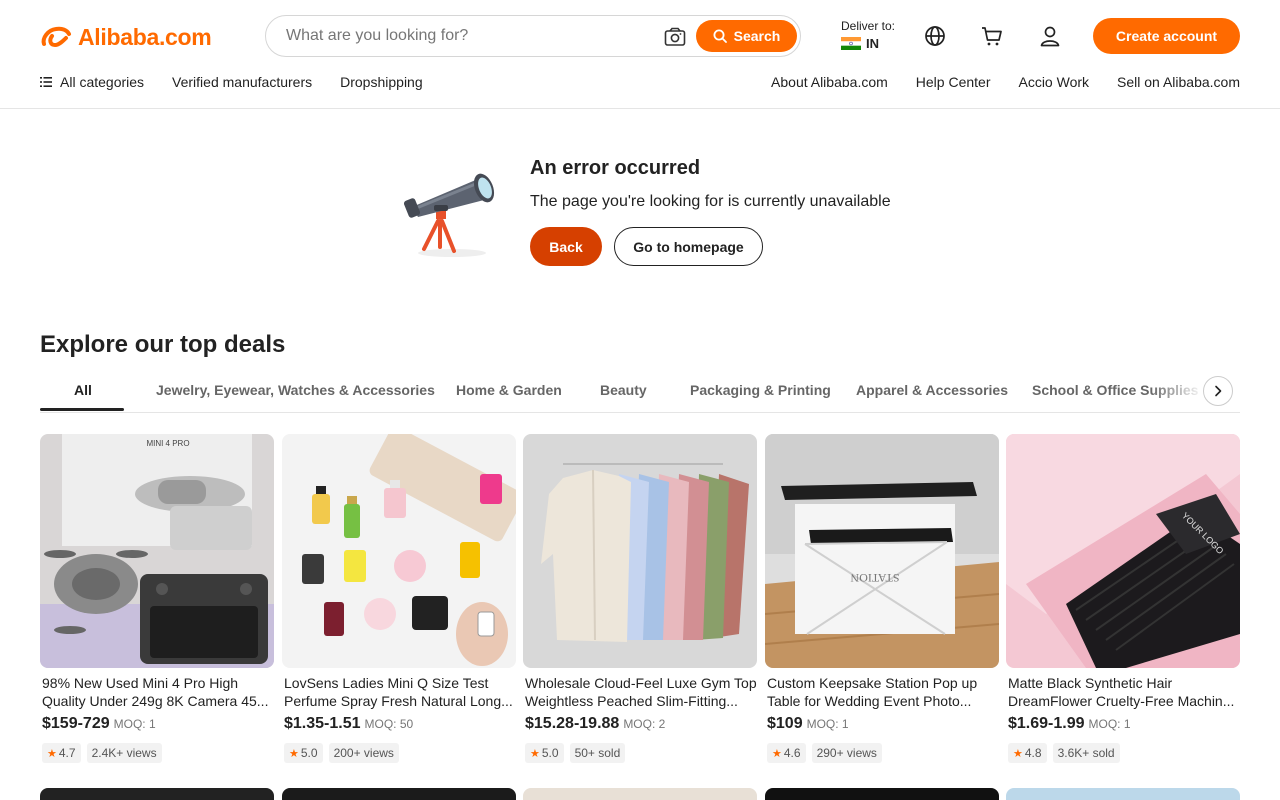 This screenshot has height=800, width=1280. What do you see at coordinates (242, 82) in the screenshot?
I see `nav-verified-manufacturers: Verified manufacturers` at bounding box center [242, 82].